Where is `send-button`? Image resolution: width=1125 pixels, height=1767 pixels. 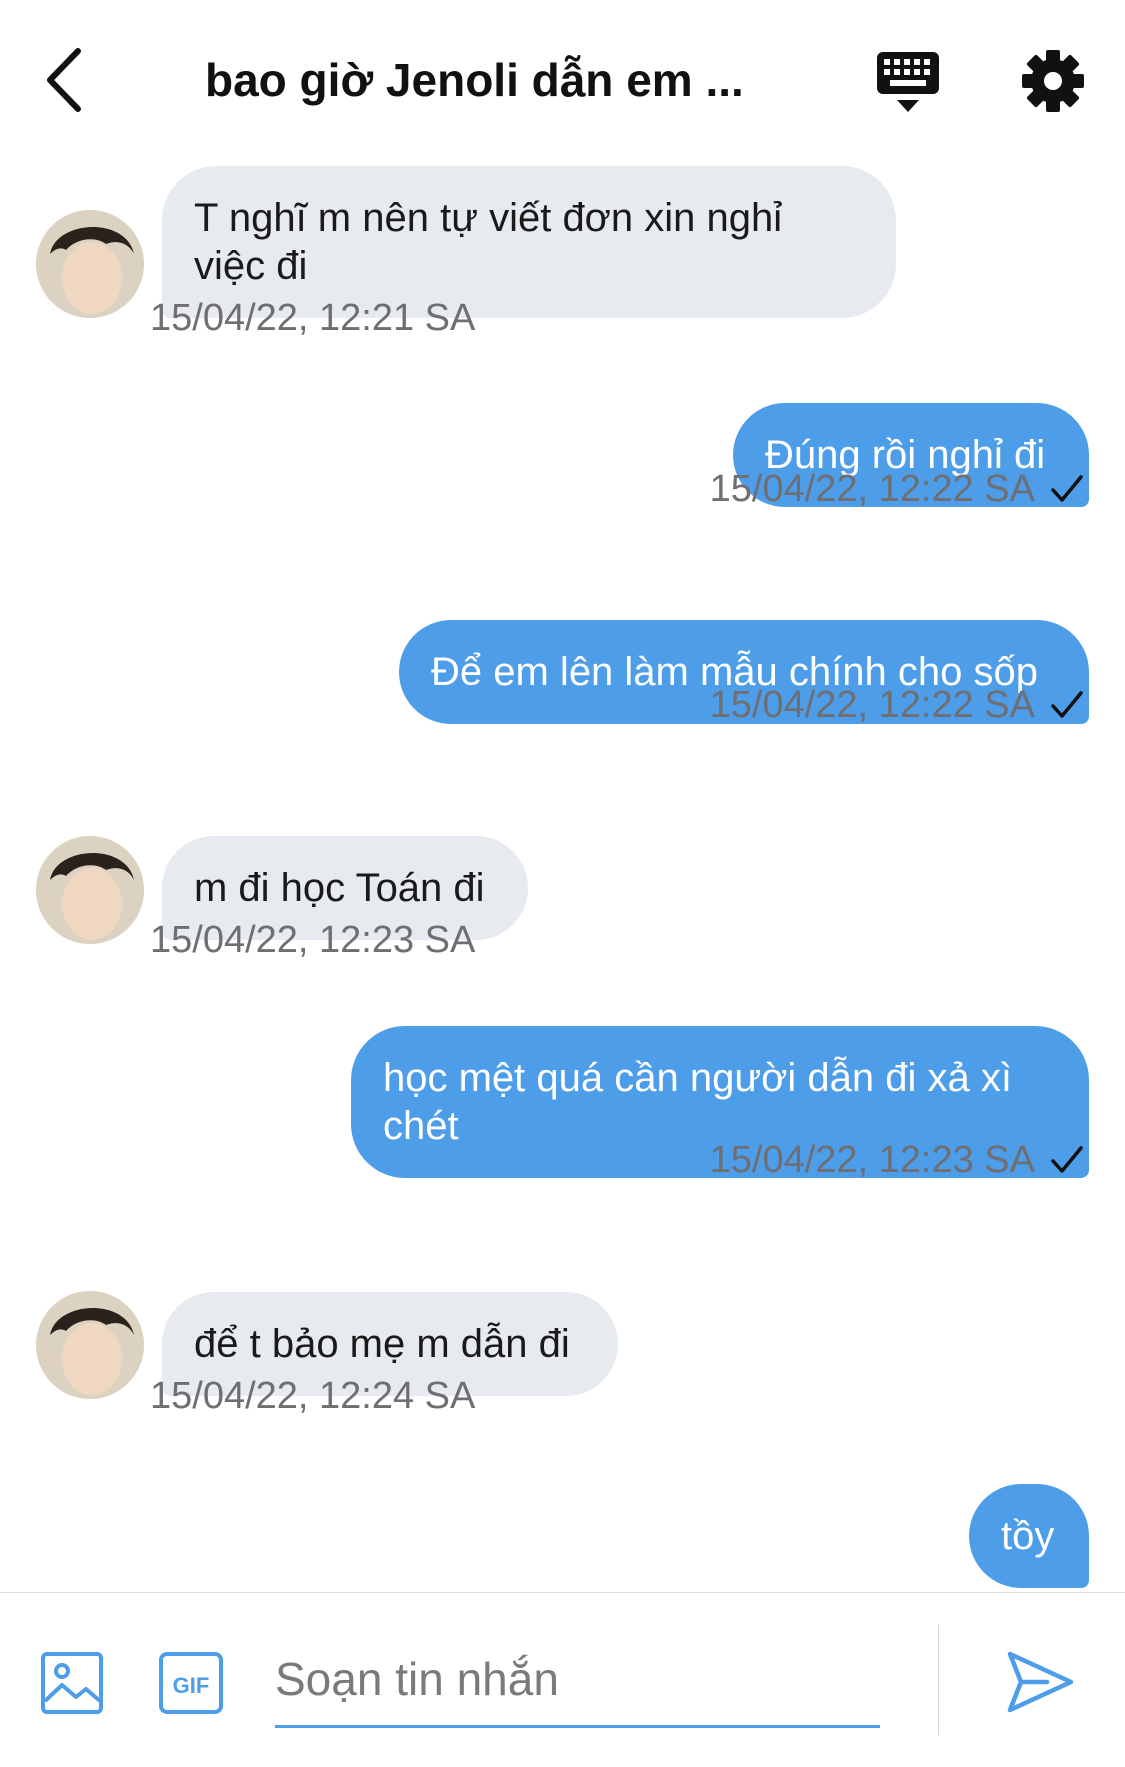
send-button is located at coordinates (1040, 1682).